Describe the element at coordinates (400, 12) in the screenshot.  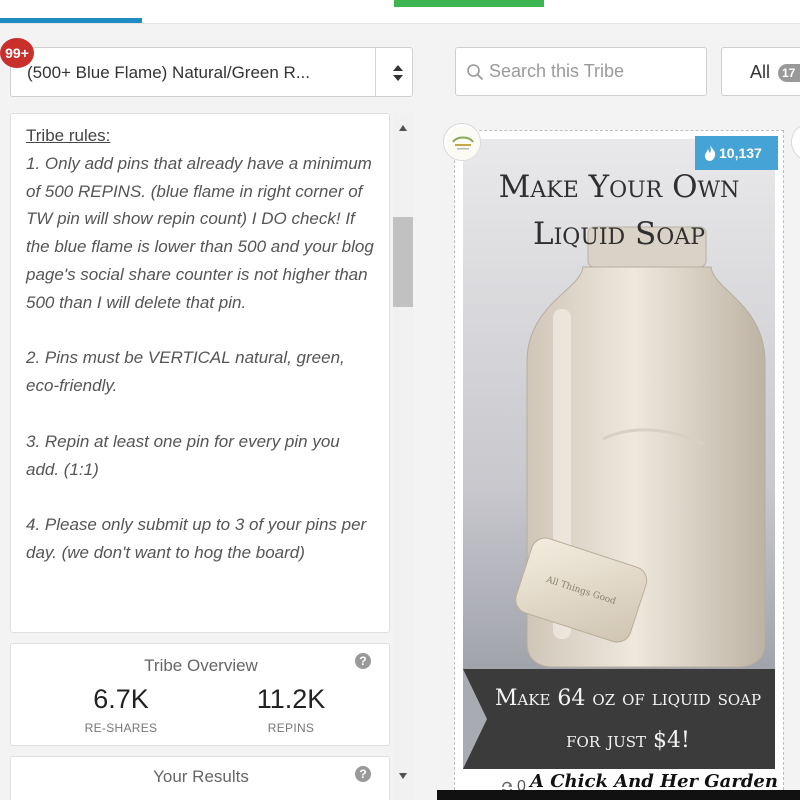
I see `top-bar` at that location.